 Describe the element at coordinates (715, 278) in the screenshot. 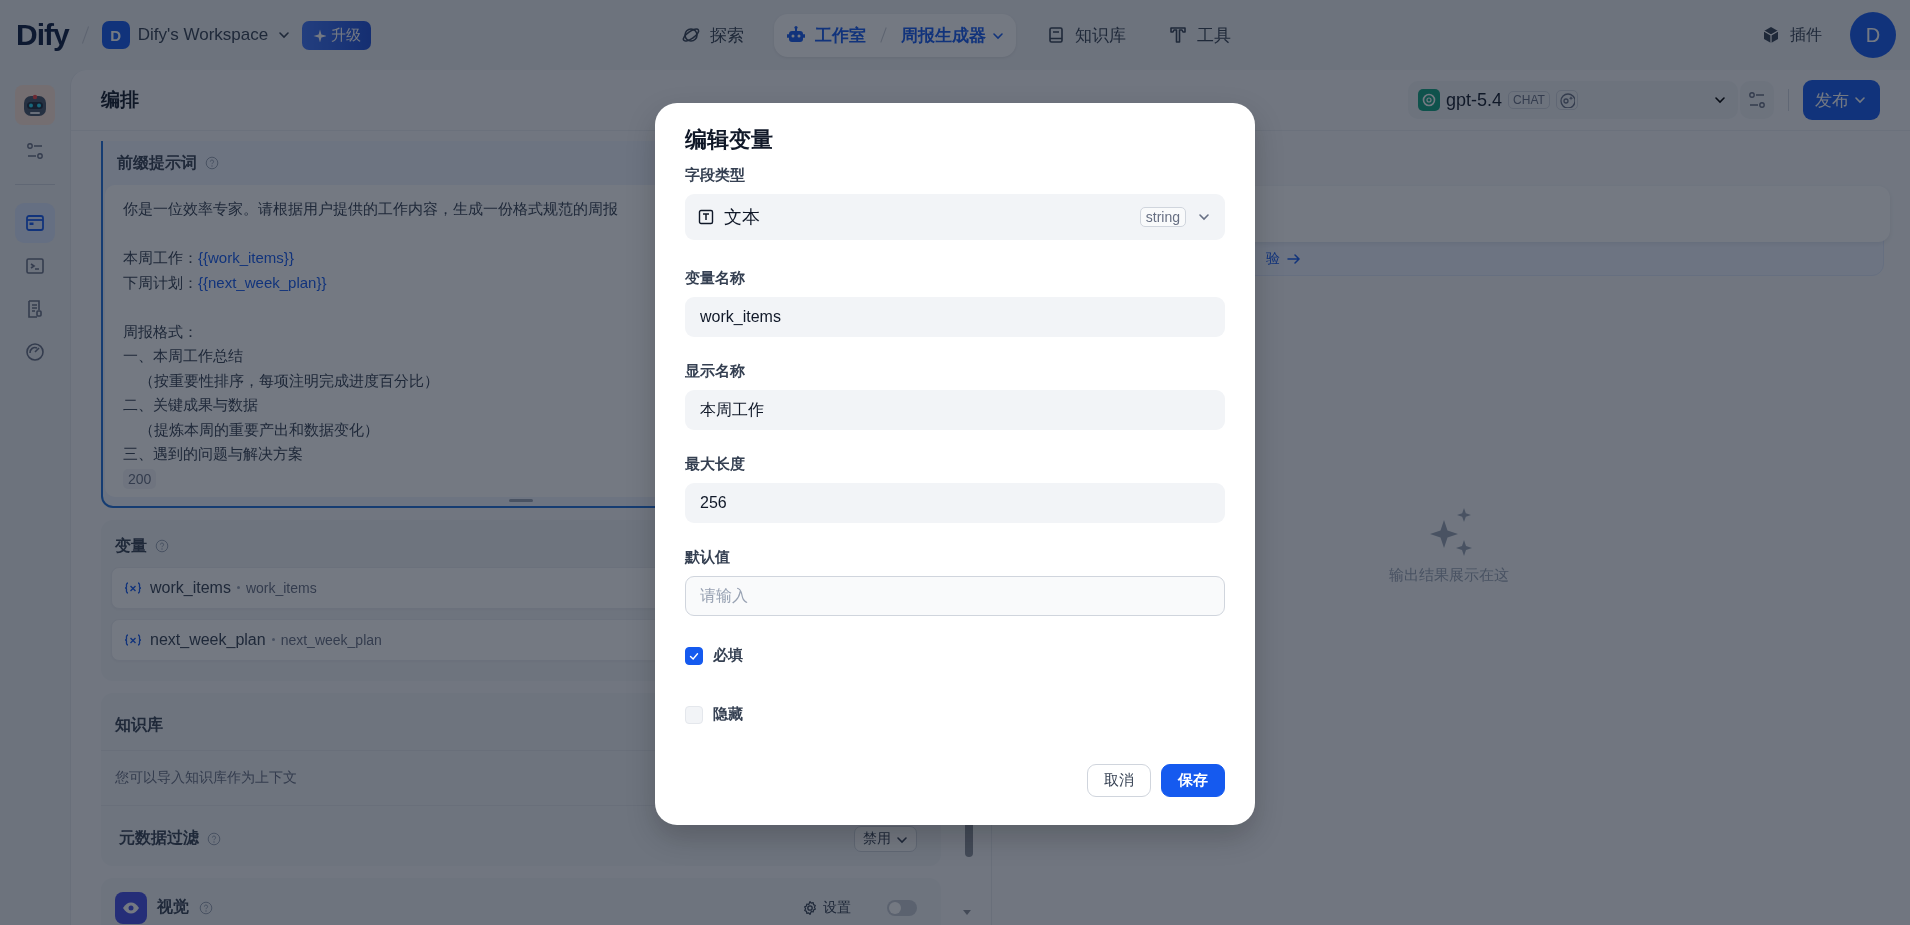

I see `field-label: 变量名称` at that location.